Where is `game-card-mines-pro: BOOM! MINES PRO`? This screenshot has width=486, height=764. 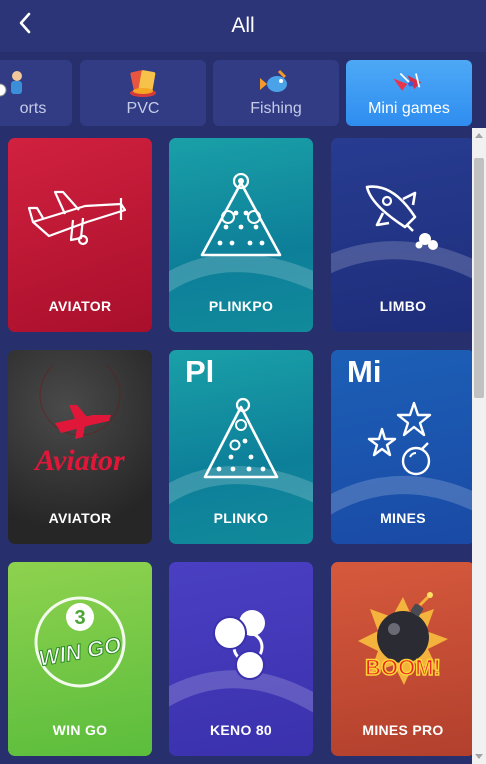
game-card-mines-pro: BOOM! MINES PRO is located at coordinates (401, 659).